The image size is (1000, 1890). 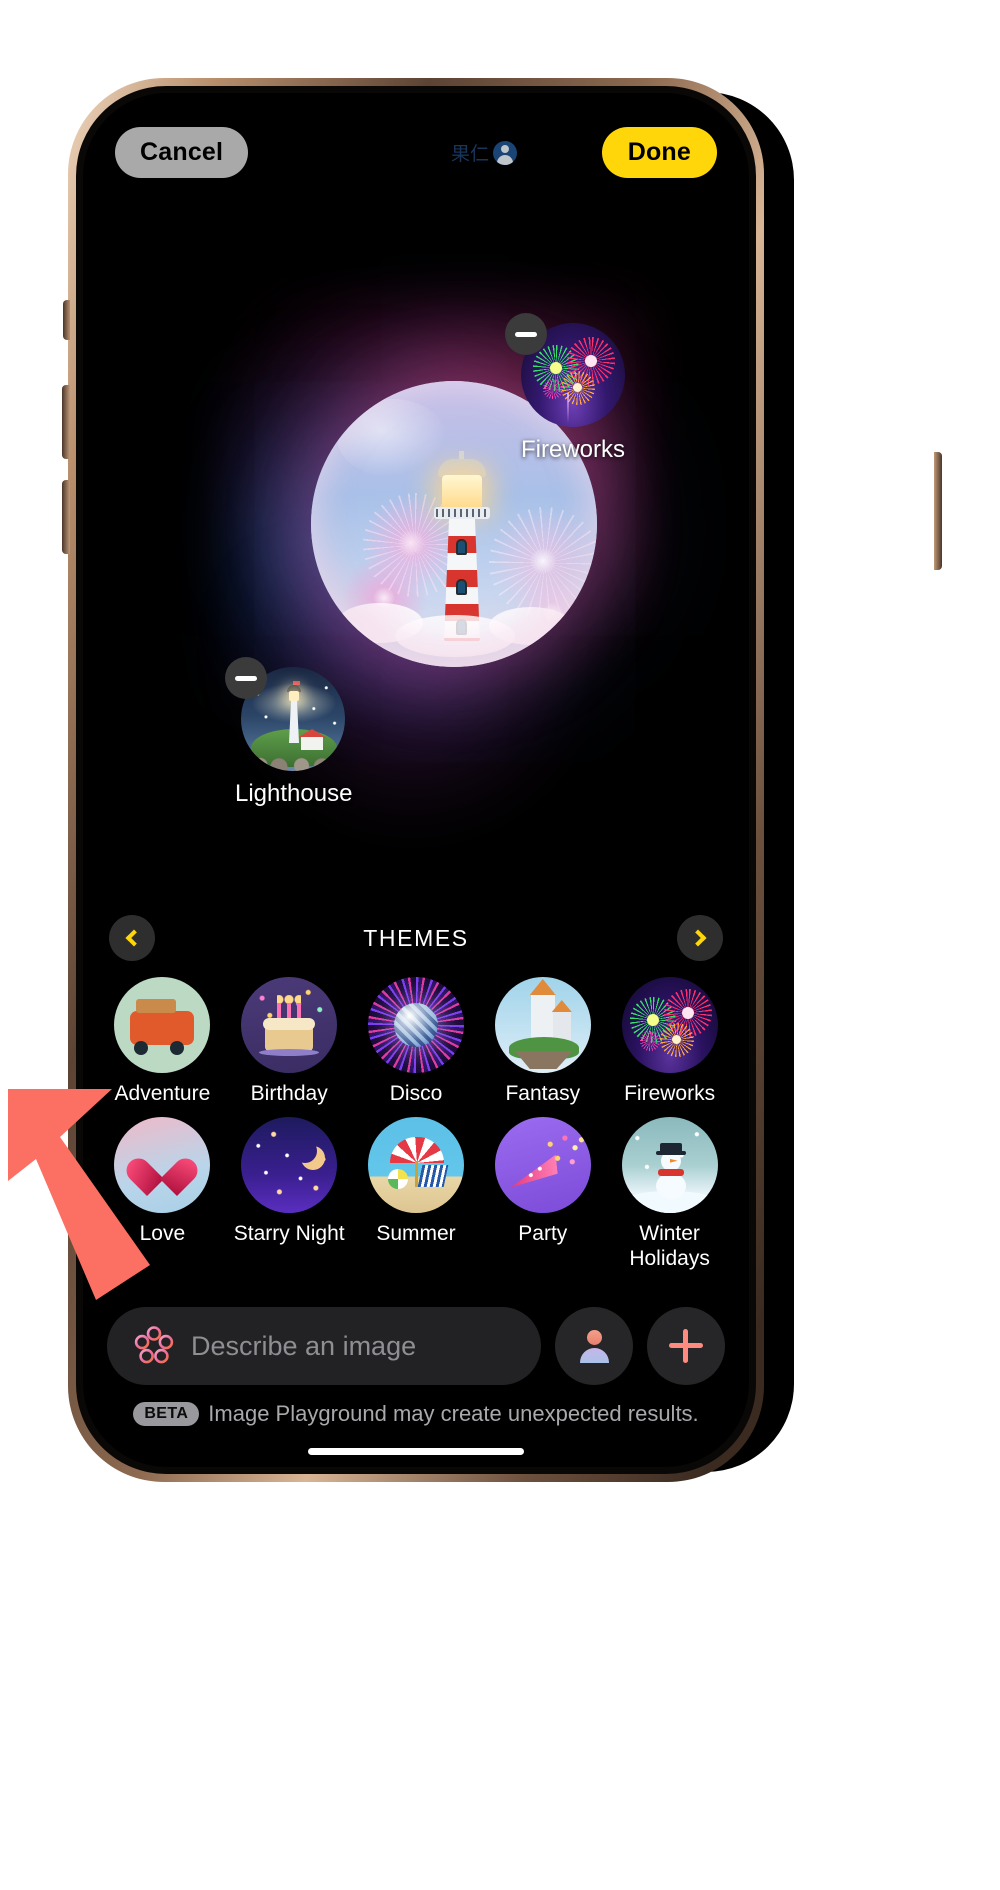 What do you see at coordinates (66, 517) in the screenshot?
I see `volume-down-button` at bounding box center [66, 517].